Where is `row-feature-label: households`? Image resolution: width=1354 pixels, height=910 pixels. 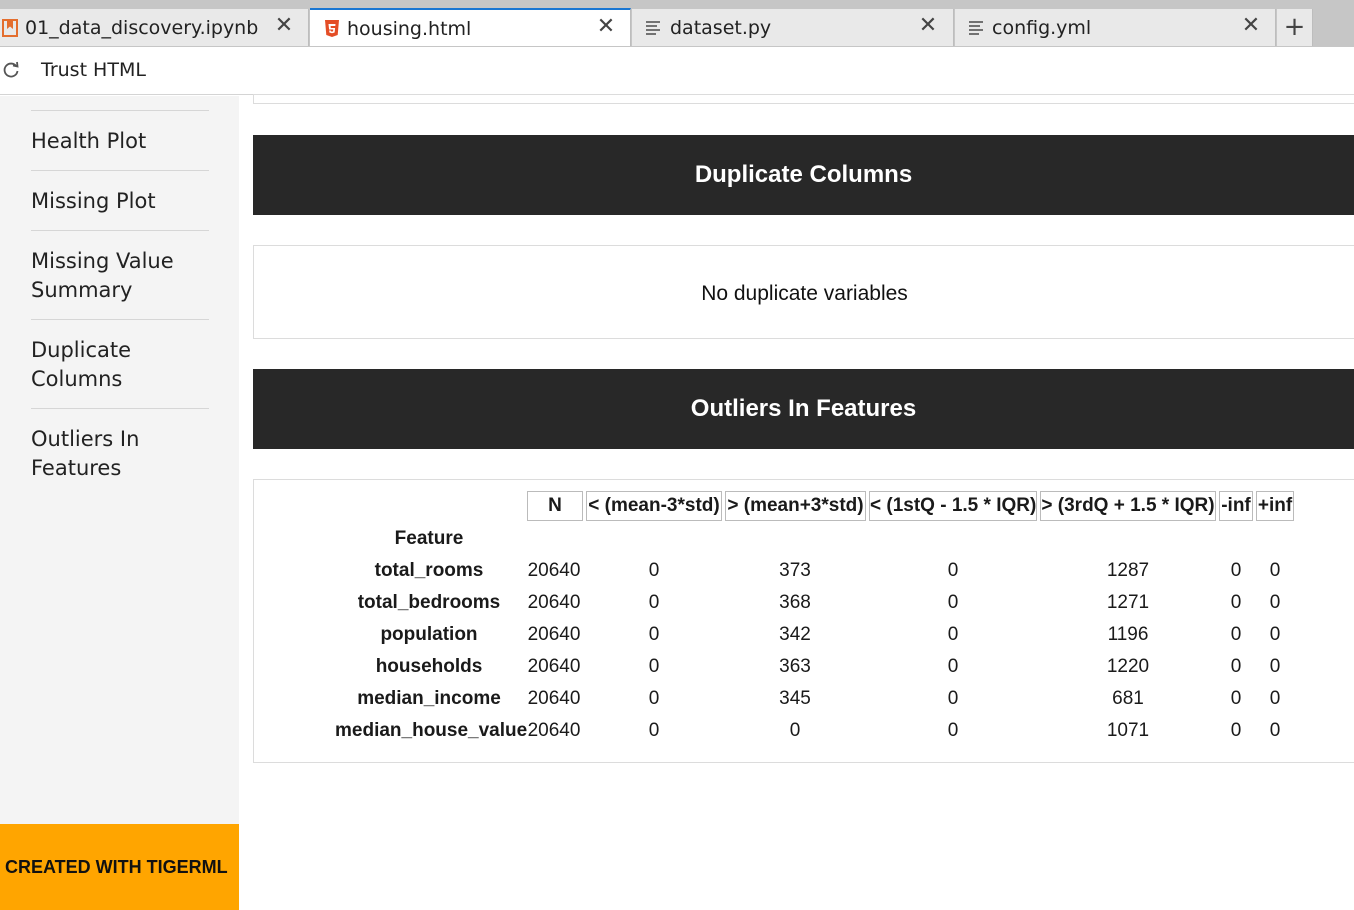
row-feature-label: households is located at coordinates (429, 666).